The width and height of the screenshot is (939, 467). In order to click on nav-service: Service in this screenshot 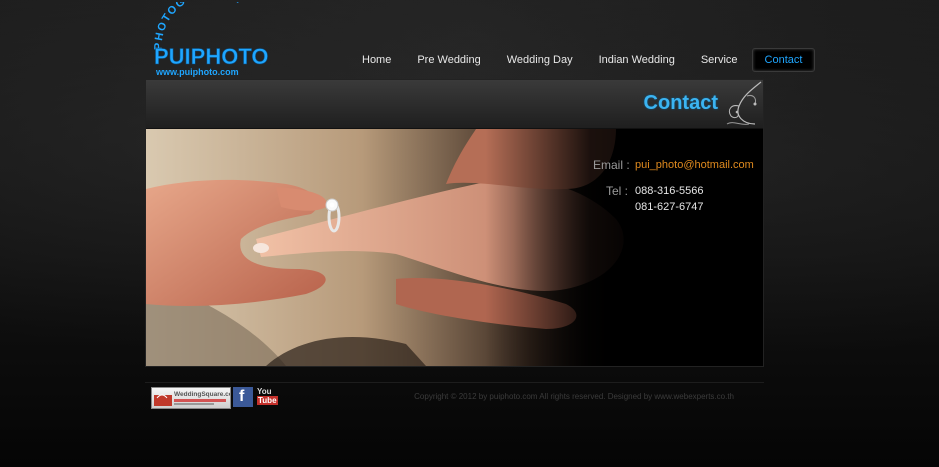, I will do `click(719, 60)`.